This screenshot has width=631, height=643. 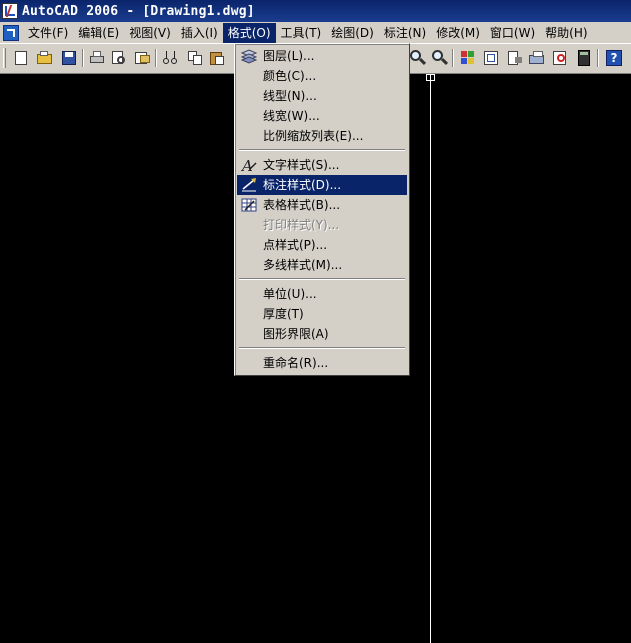 I want to click on menu-item-drawing-limits: 图形界限(A), so click(x=322, y=334).